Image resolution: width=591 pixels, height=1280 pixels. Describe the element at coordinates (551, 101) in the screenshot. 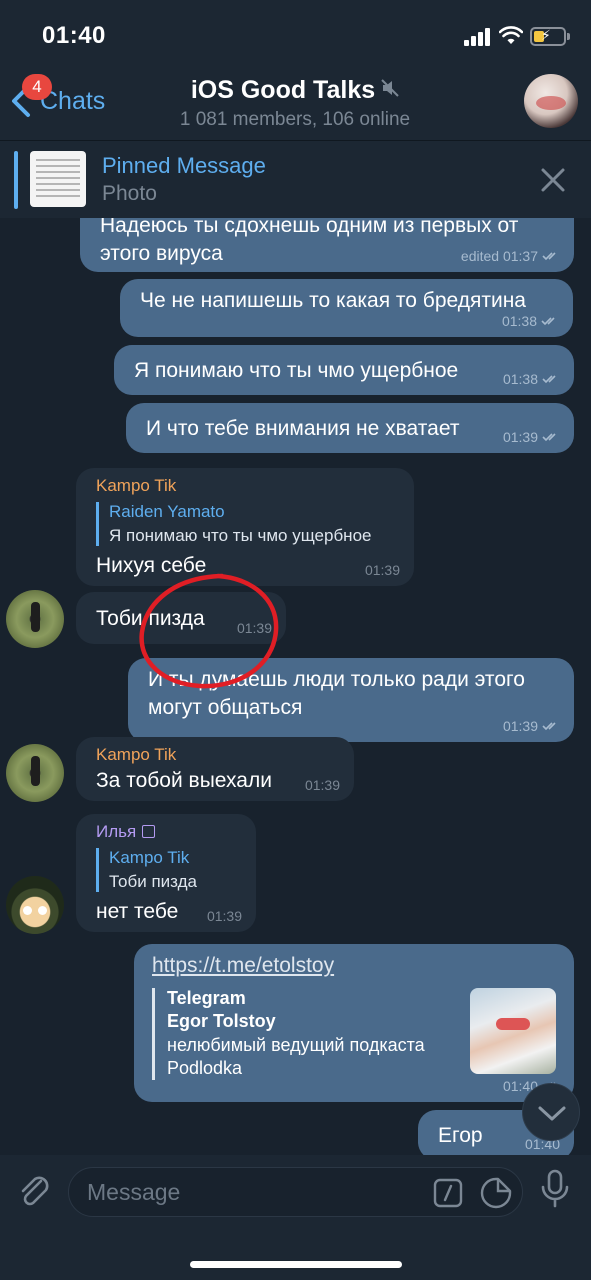

I see `group-avatar` at that location.